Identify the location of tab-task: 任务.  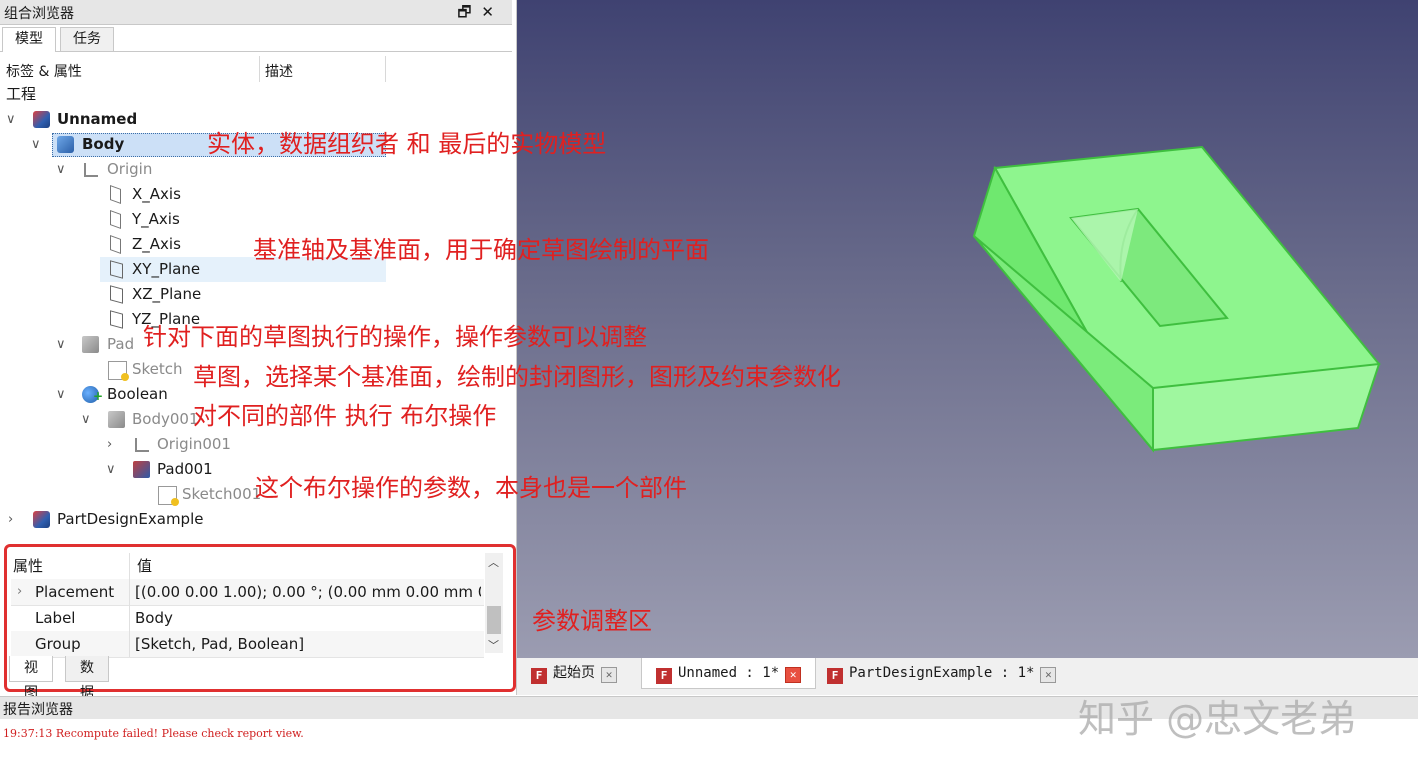
(87, 39).